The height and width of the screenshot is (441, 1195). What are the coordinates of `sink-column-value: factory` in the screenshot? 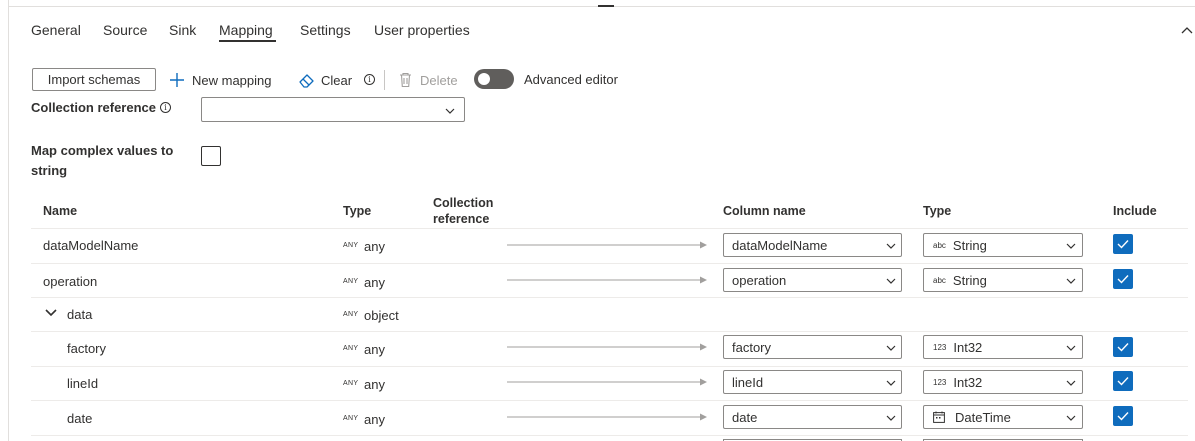 It's located at (752, 347).